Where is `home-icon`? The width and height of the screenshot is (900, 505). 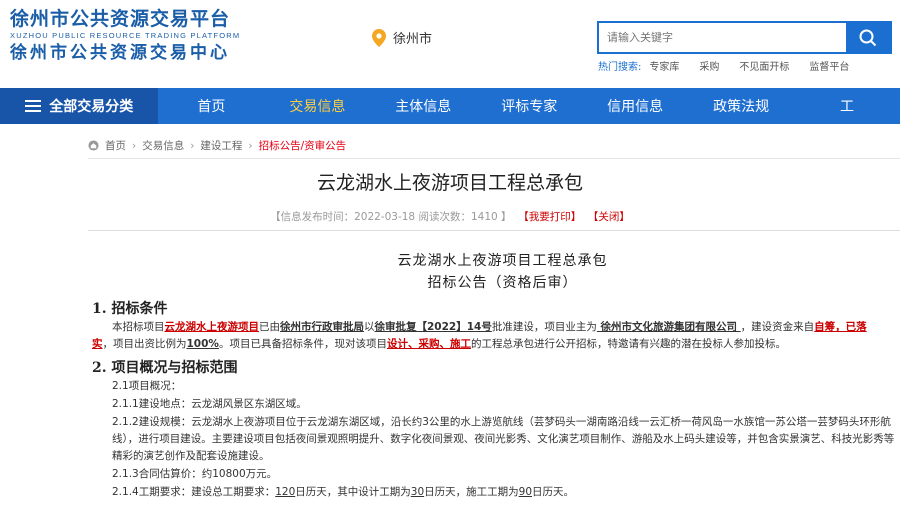
home-icon is located at coordinates (93, 145).